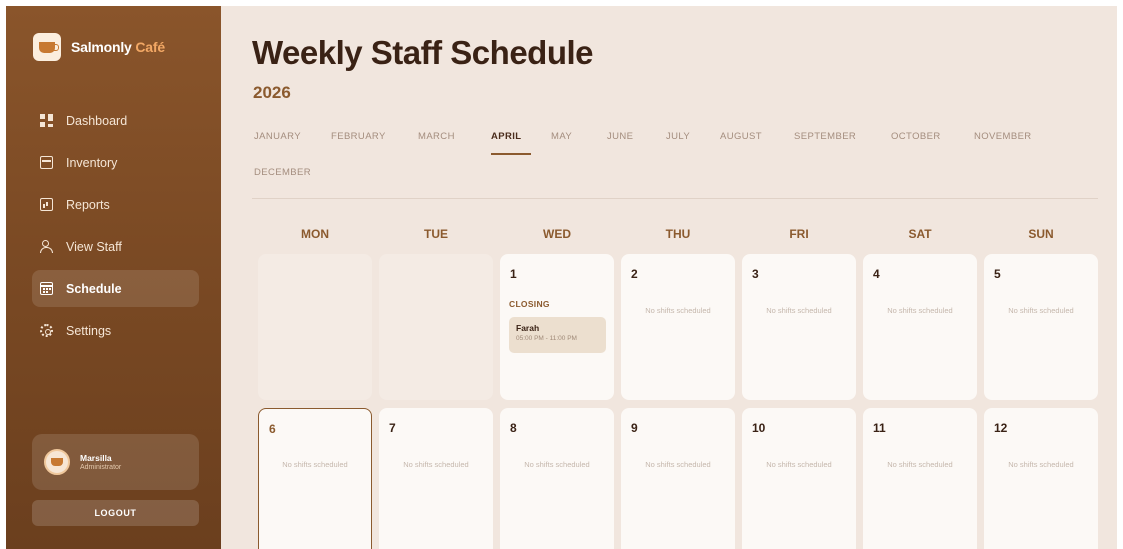 This screenshot has width=1123, height=549. I want to click on day-header-mon: MON, so click(315, 234).